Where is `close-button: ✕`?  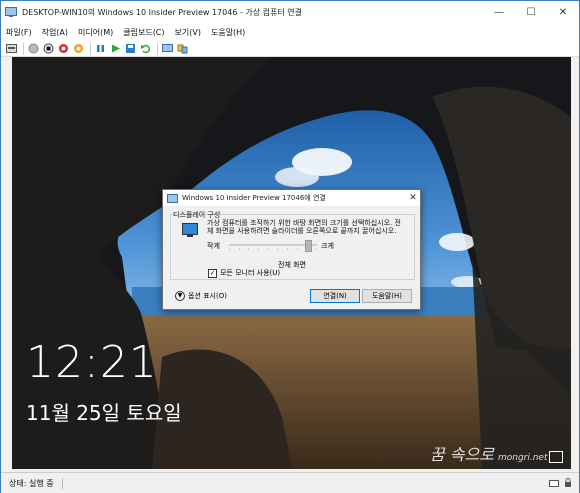 close-button: ✕ is located at coordinates (563, 12).